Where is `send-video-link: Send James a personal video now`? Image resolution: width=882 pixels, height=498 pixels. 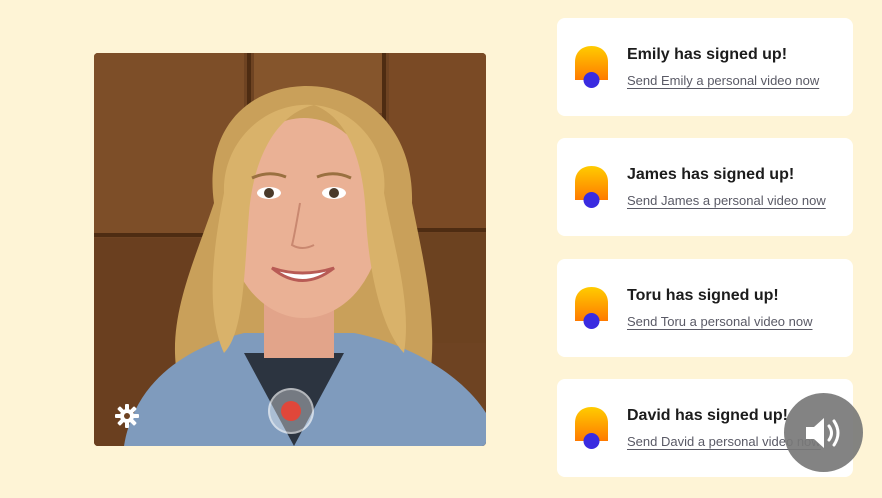 send-video-link: Send James a personal video now is located at coordinates (726, 200).